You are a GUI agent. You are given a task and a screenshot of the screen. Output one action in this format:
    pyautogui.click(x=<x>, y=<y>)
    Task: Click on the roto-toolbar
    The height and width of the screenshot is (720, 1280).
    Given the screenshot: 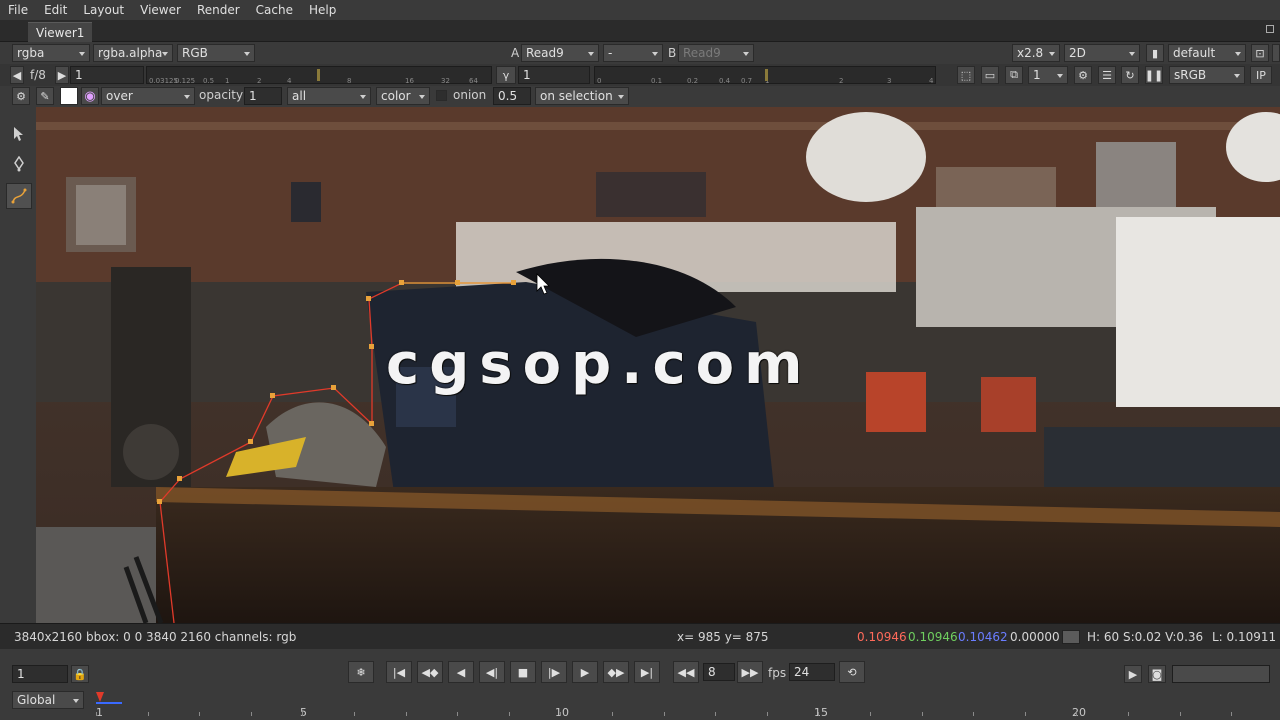 What is the action you would take?
    pyautogui.click(x=18, y=365)
    